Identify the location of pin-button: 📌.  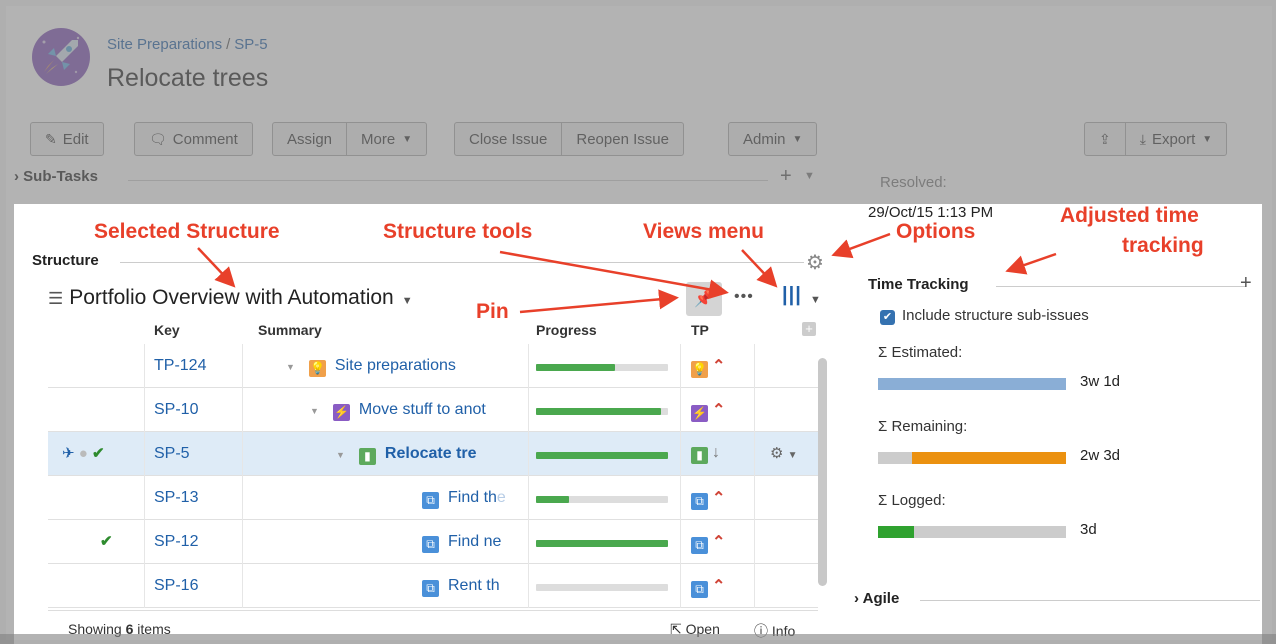
(704, 299).